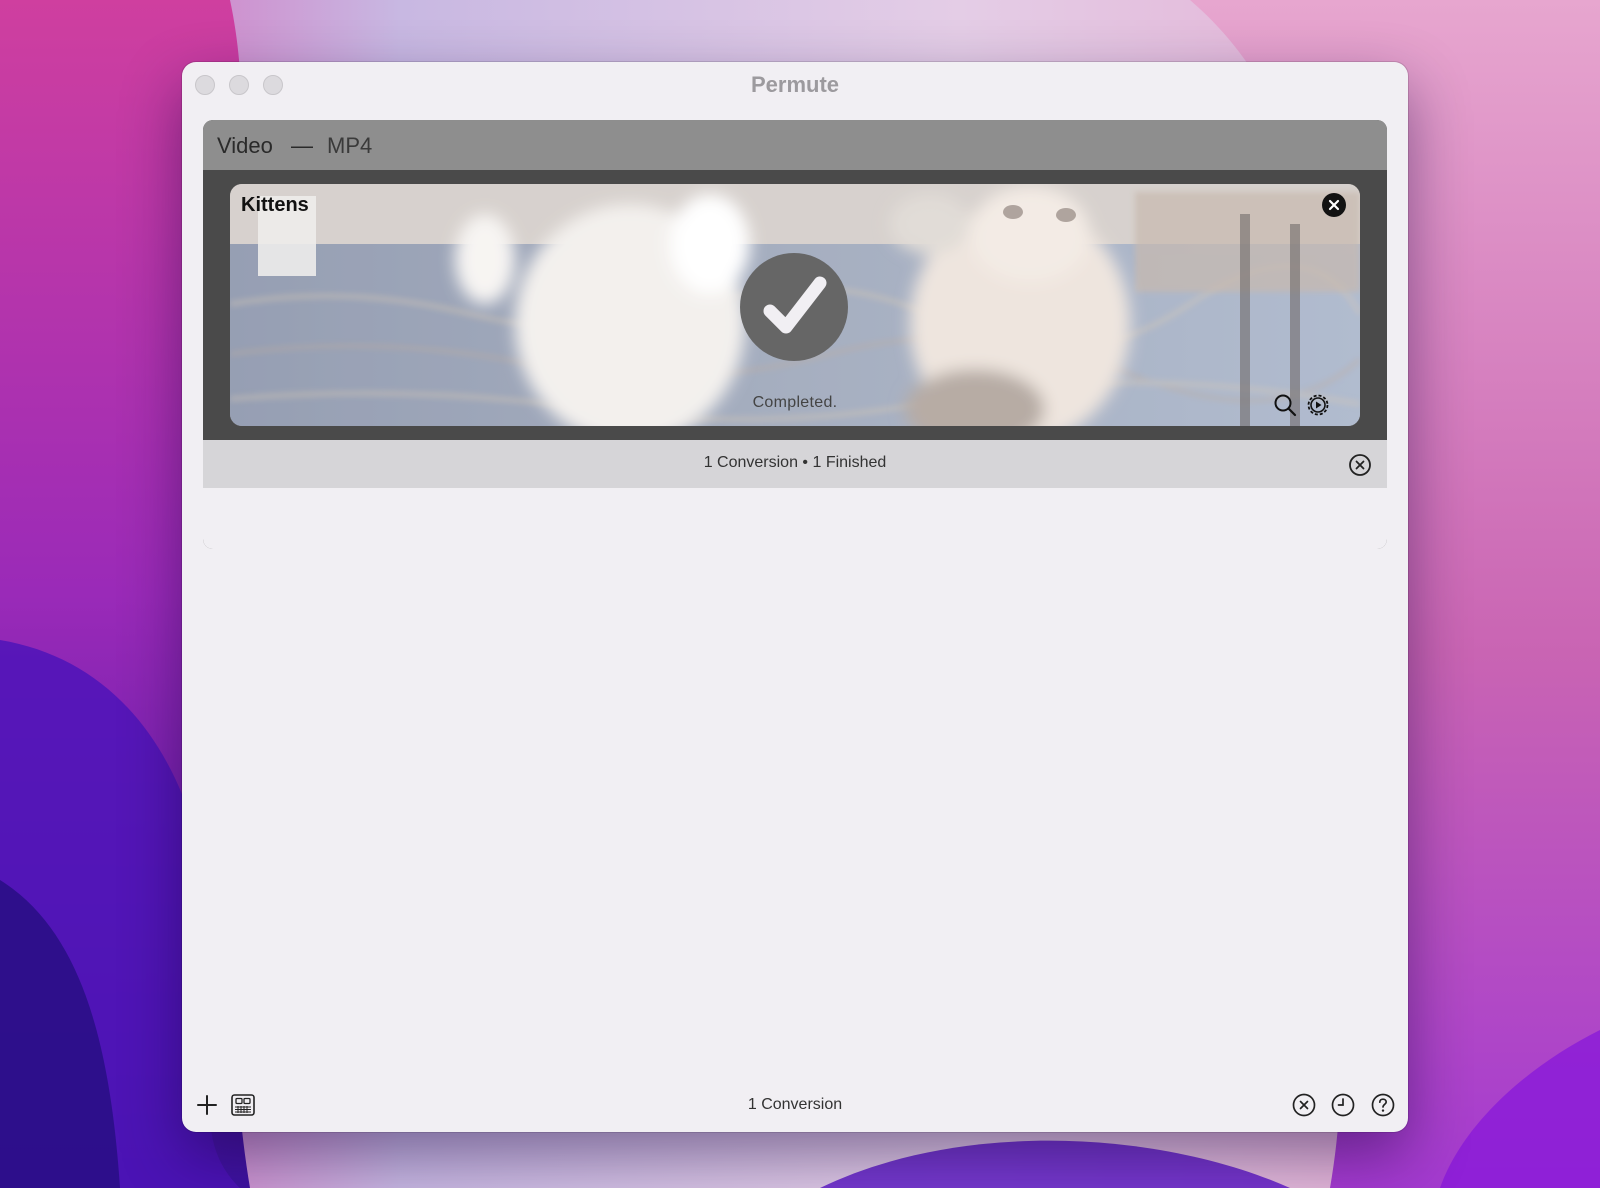 This screenshot has width=1600, height=1188. I want to click on group-header: Video — MP4, so click(795, 145).